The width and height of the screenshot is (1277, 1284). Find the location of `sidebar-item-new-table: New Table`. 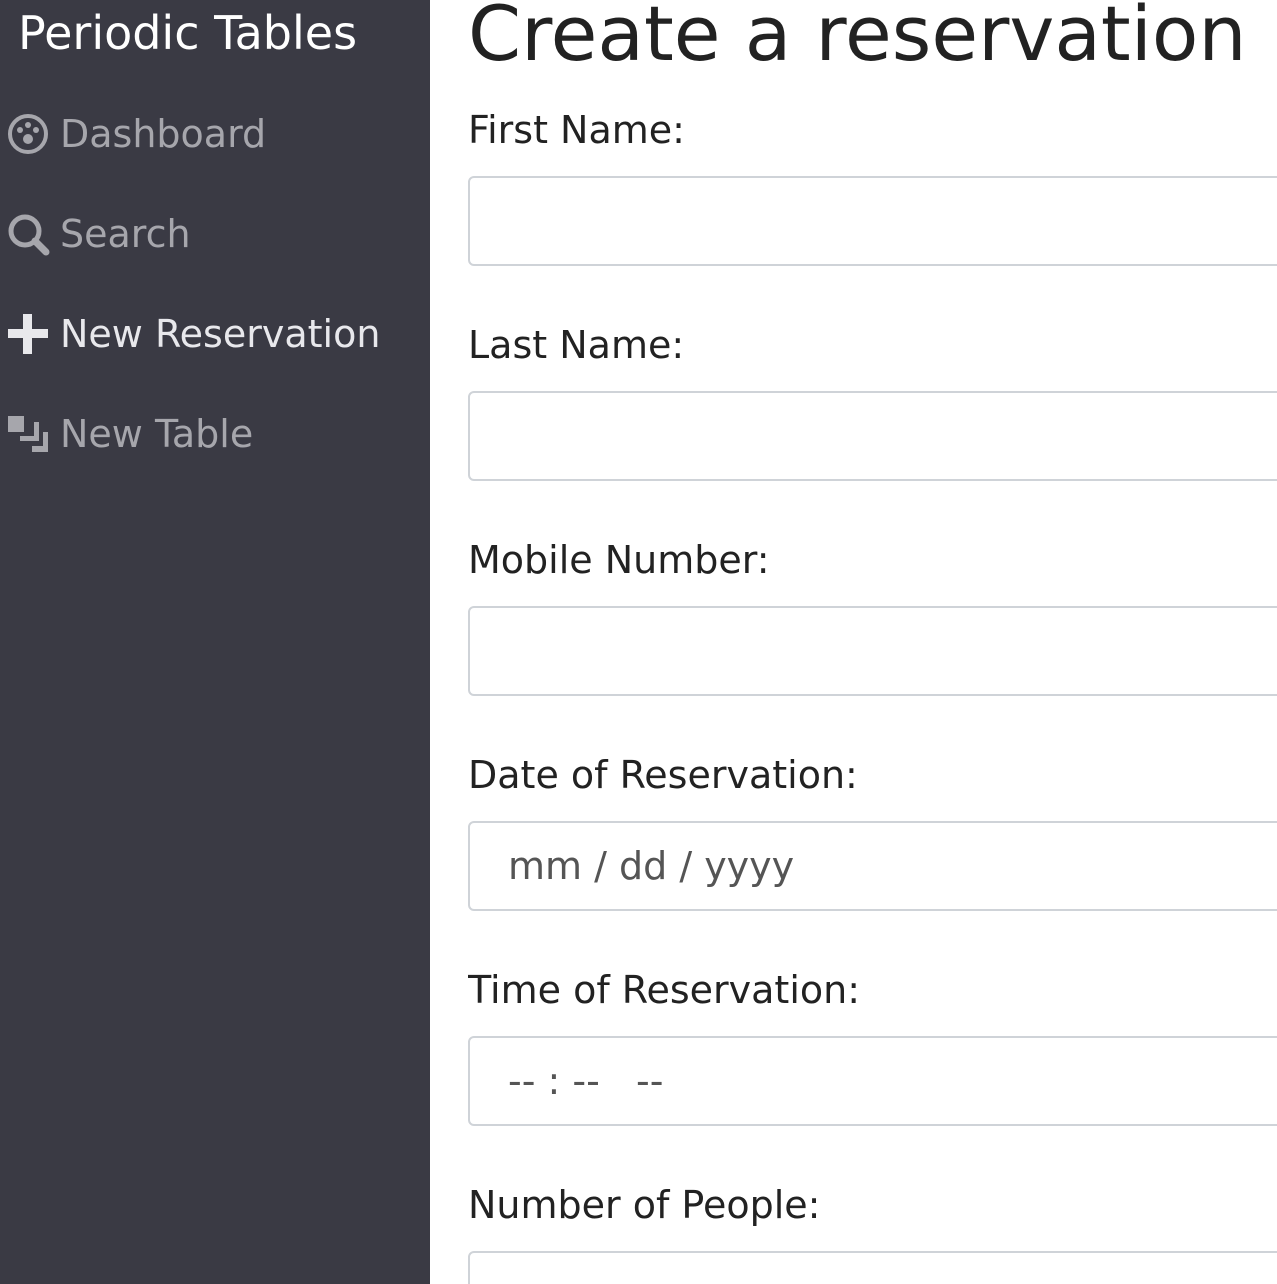

sidebar-item-new-table: New Table is located at coordinates (129, 434).